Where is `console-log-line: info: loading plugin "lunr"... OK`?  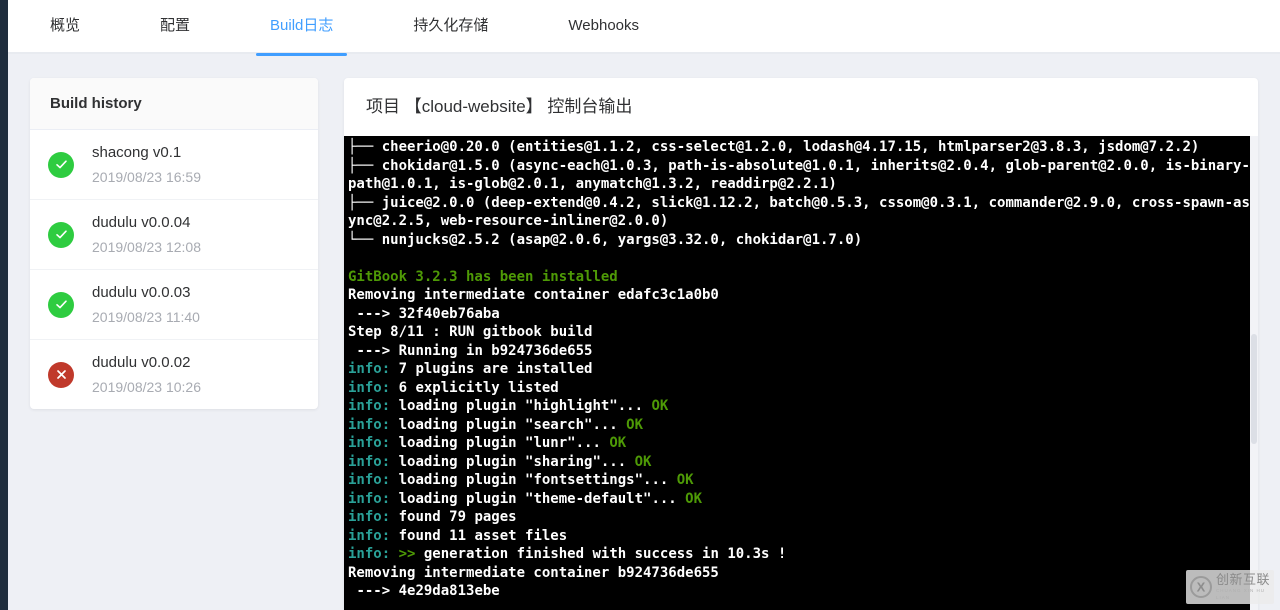
console-log-line: info: loading plugin "lunr"... OK is located at coordinates (487, 443).